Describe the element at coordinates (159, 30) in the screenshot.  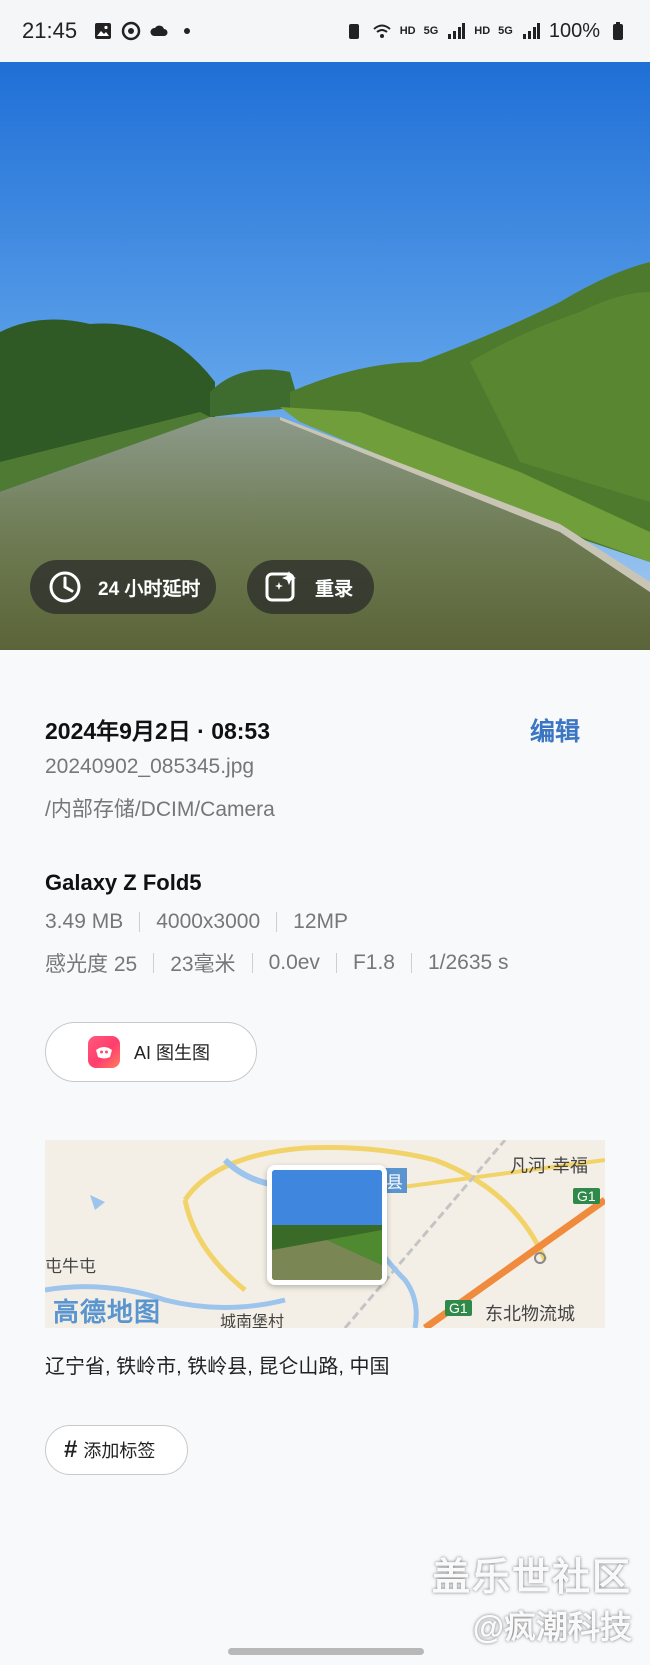
I see `cloud-icon` at that location.